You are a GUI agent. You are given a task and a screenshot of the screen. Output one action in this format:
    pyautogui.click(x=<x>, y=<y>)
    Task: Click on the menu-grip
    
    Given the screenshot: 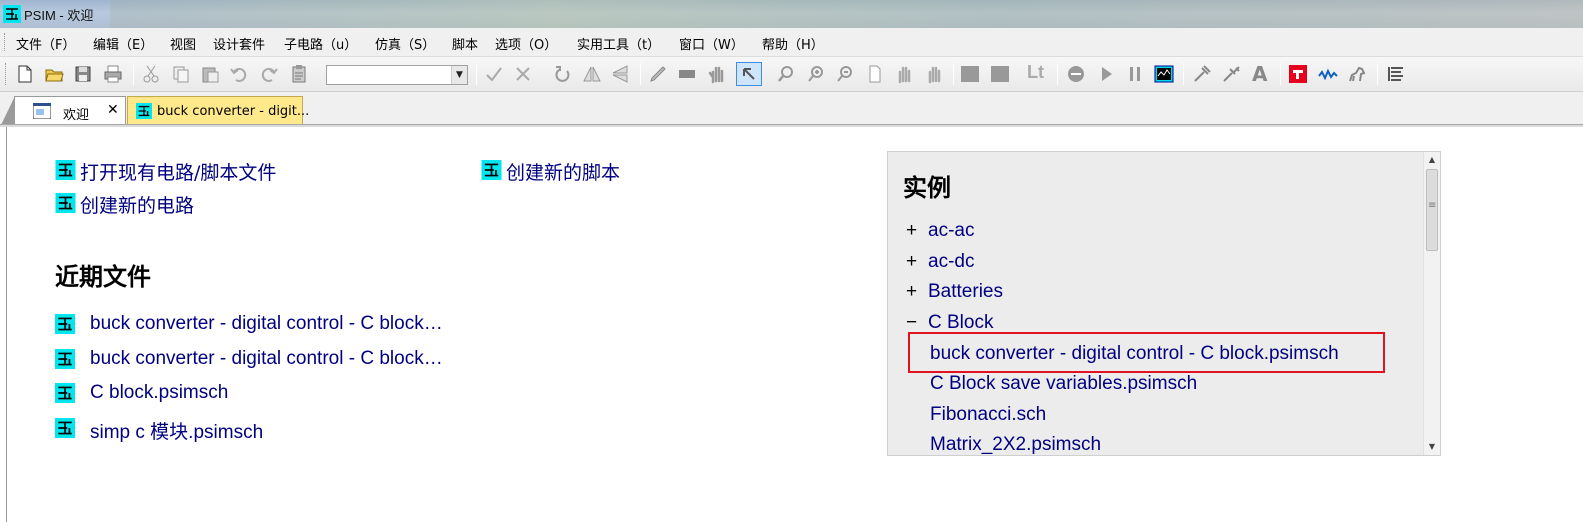 What is the action you would take?
    pyautogui.click(x=5, y=42)
    